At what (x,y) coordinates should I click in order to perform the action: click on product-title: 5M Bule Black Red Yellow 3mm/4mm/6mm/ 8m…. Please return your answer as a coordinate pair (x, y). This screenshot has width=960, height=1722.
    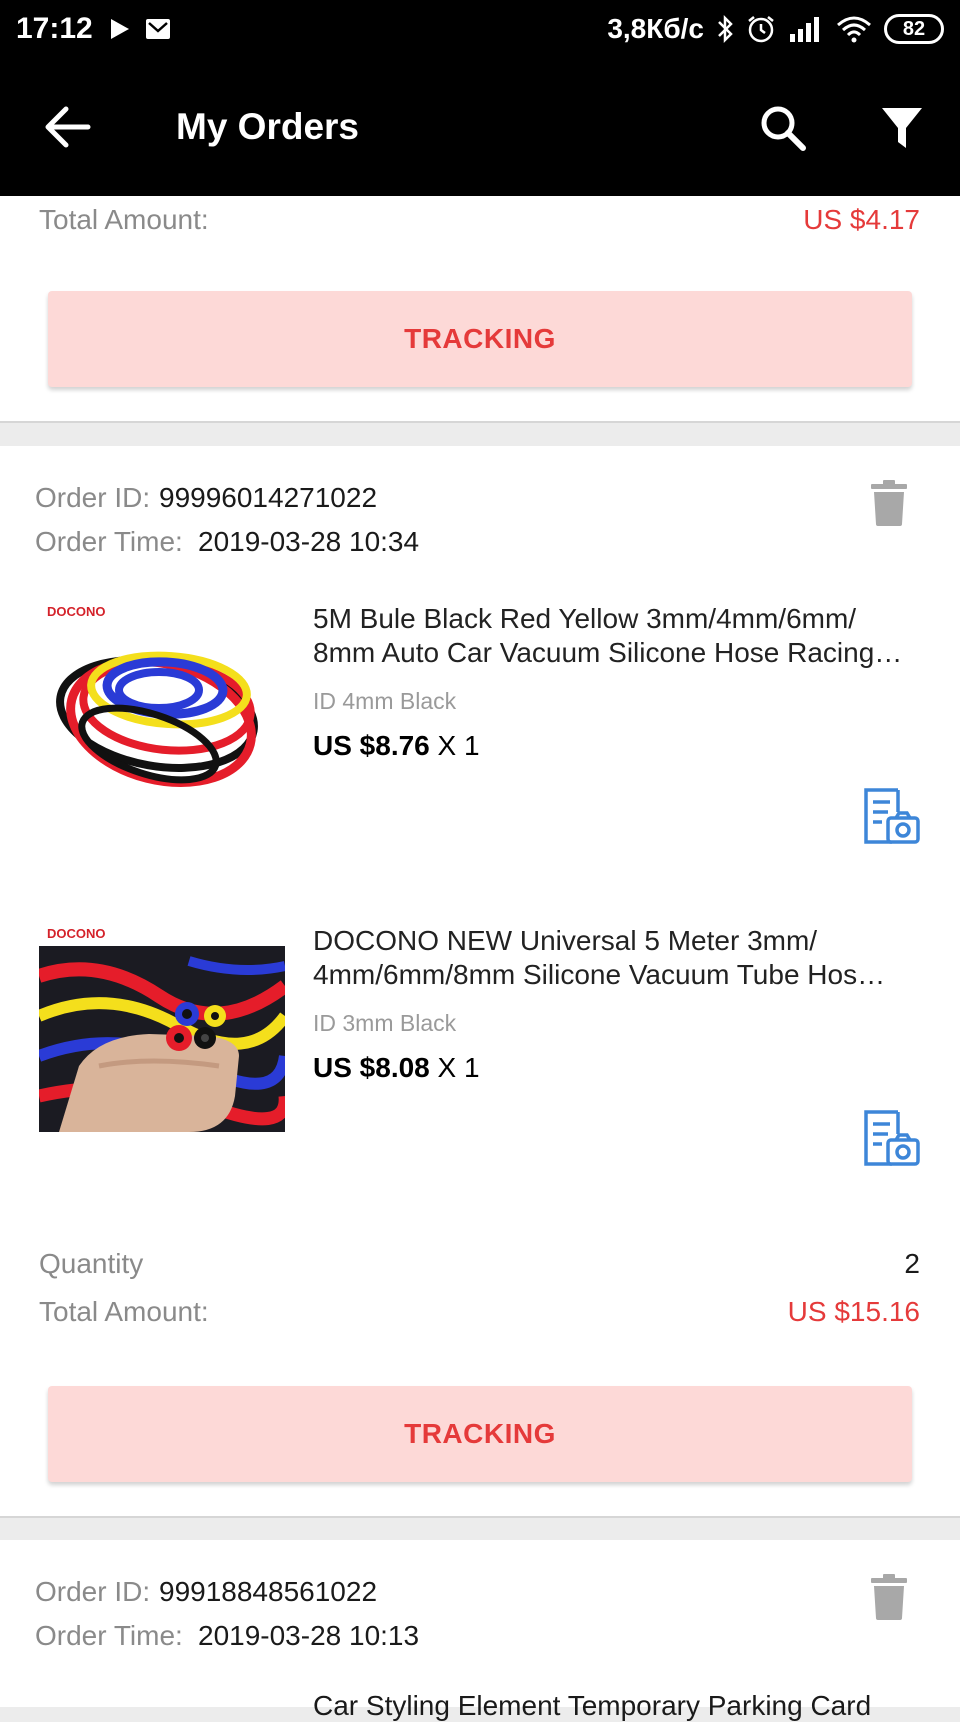
    Looking at the image, I should click on (618, 636).